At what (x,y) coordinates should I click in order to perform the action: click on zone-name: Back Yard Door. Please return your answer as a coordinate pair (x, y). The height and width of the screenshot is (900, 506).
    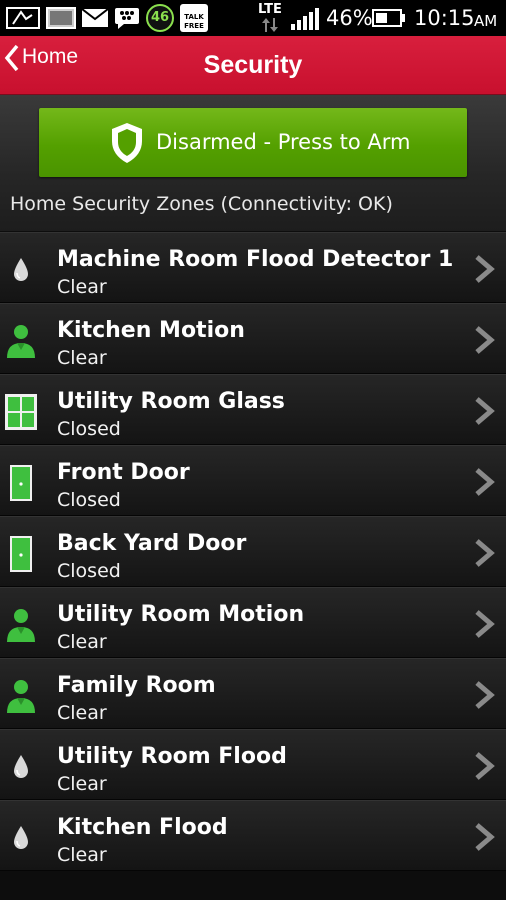
    Looking at the image, I should click on (152, 543).